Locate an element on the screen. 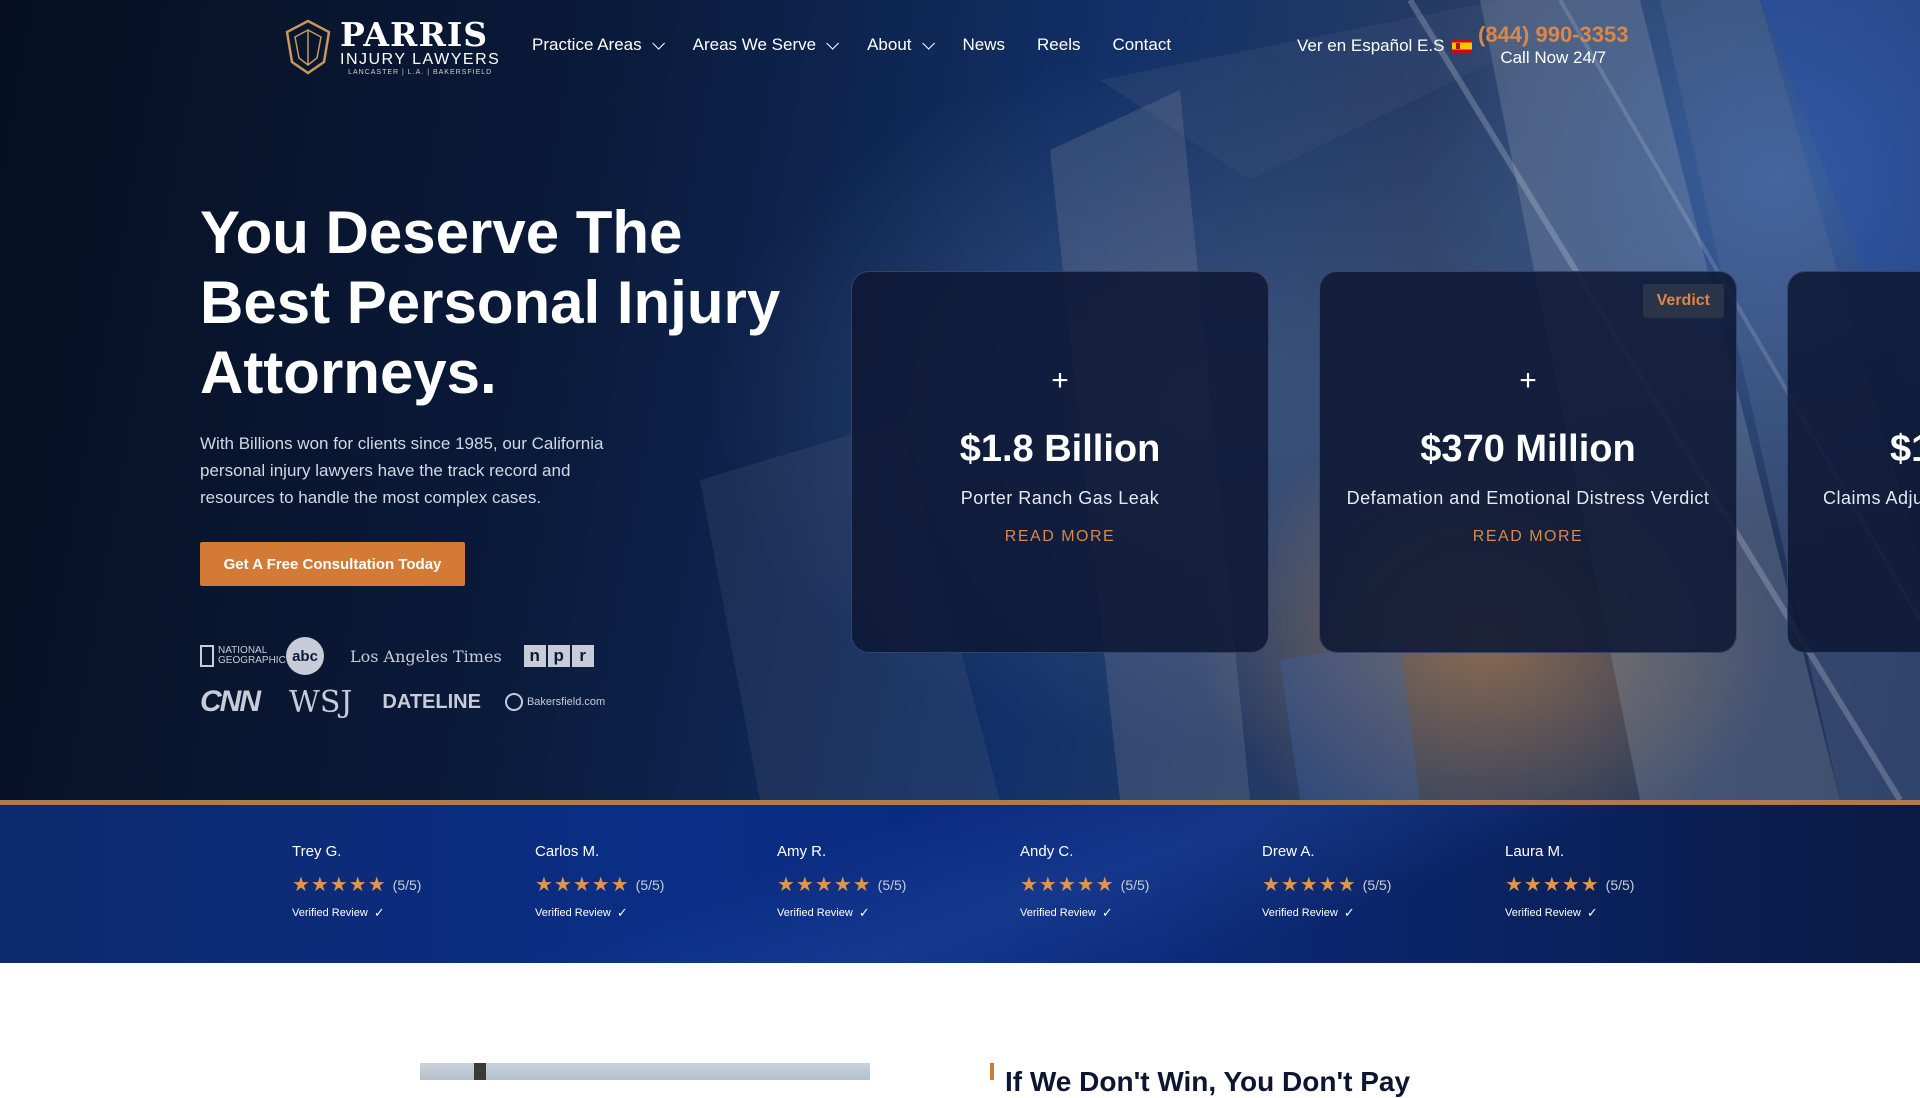  dateline-logo: DATELINE is located at coordinates (431, 701).